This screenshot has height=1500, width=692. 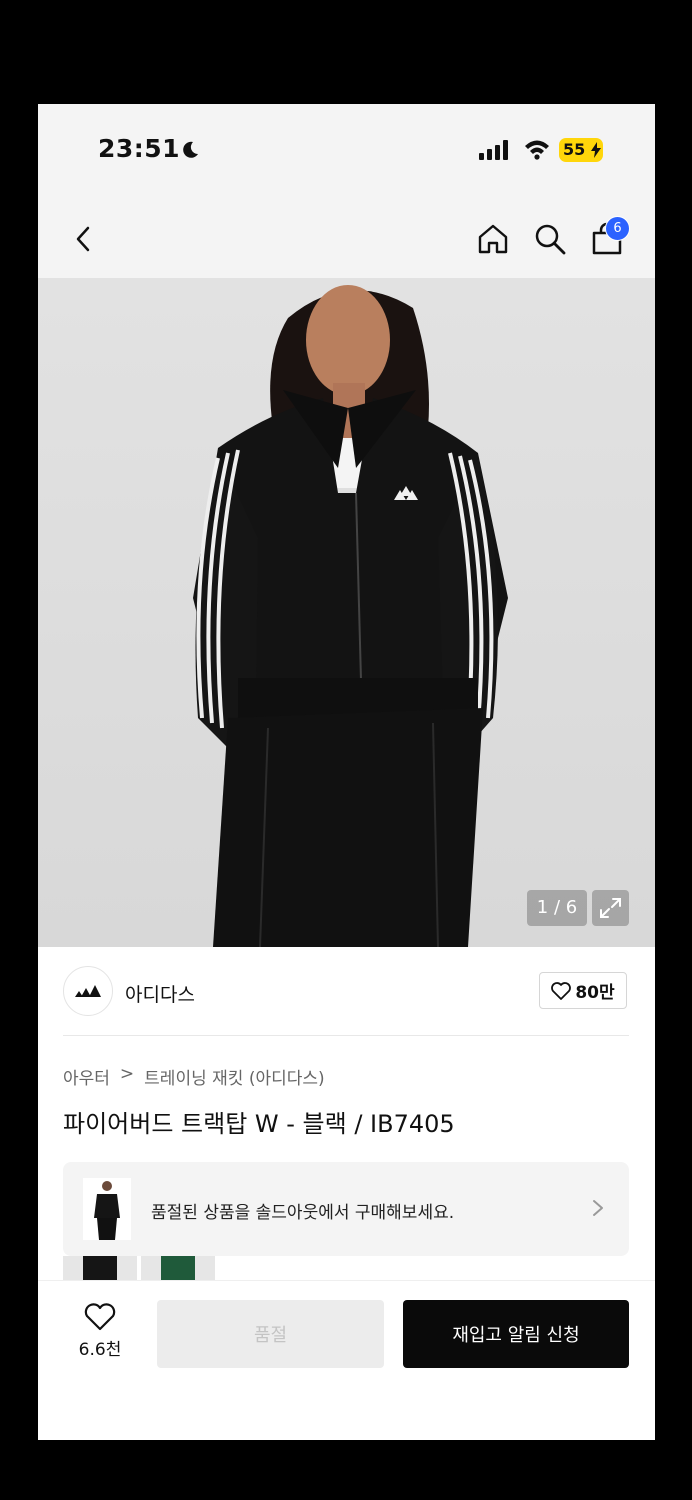 What do you see at coordinates (178, 1268) in the screenshot?
I see `thumbnail-green` at bounding box center [178, 1268].